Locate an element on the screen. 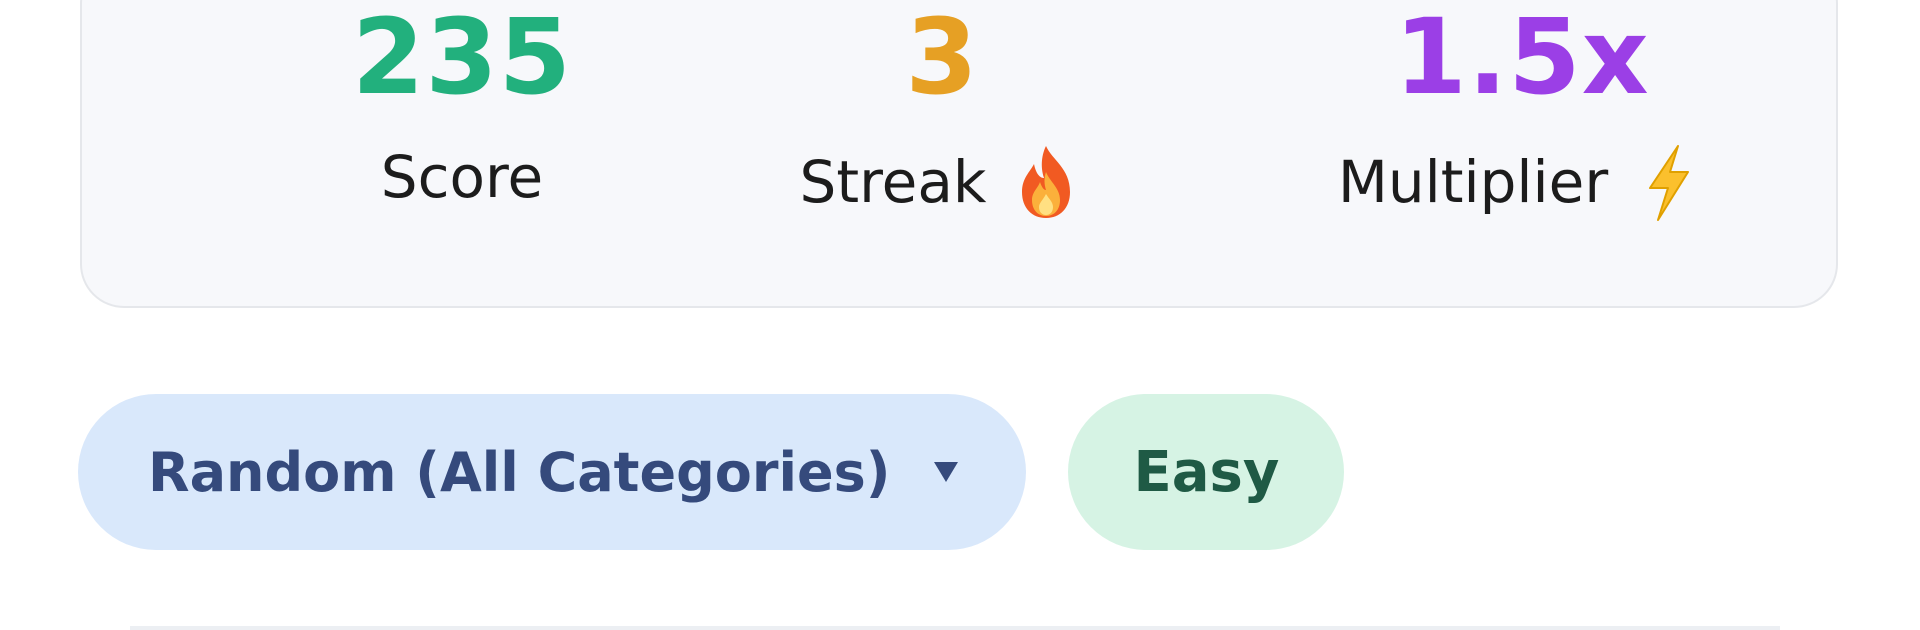  score-label-row: Score is located at coordinates (462, 177).